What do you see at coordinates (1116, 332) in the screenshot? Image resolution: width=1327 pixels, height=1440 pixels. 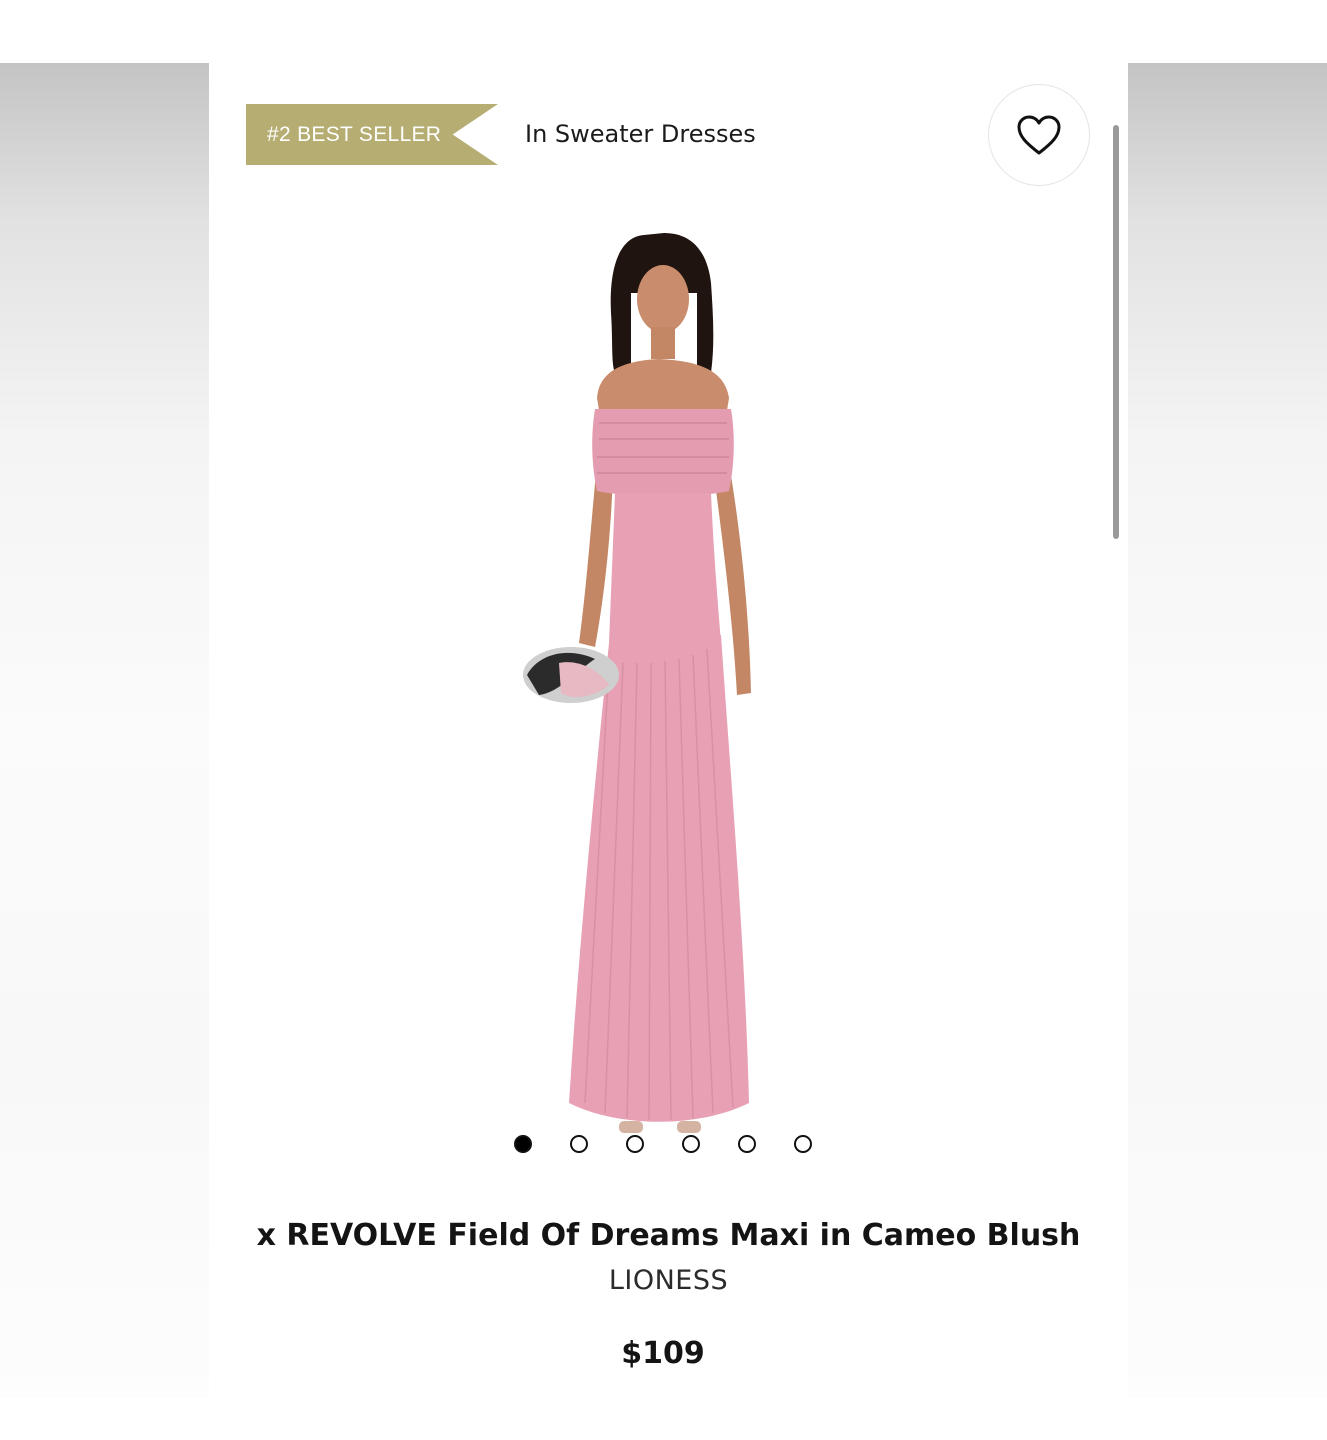 I see `scrollbar` at bounding box center [1116, 332].